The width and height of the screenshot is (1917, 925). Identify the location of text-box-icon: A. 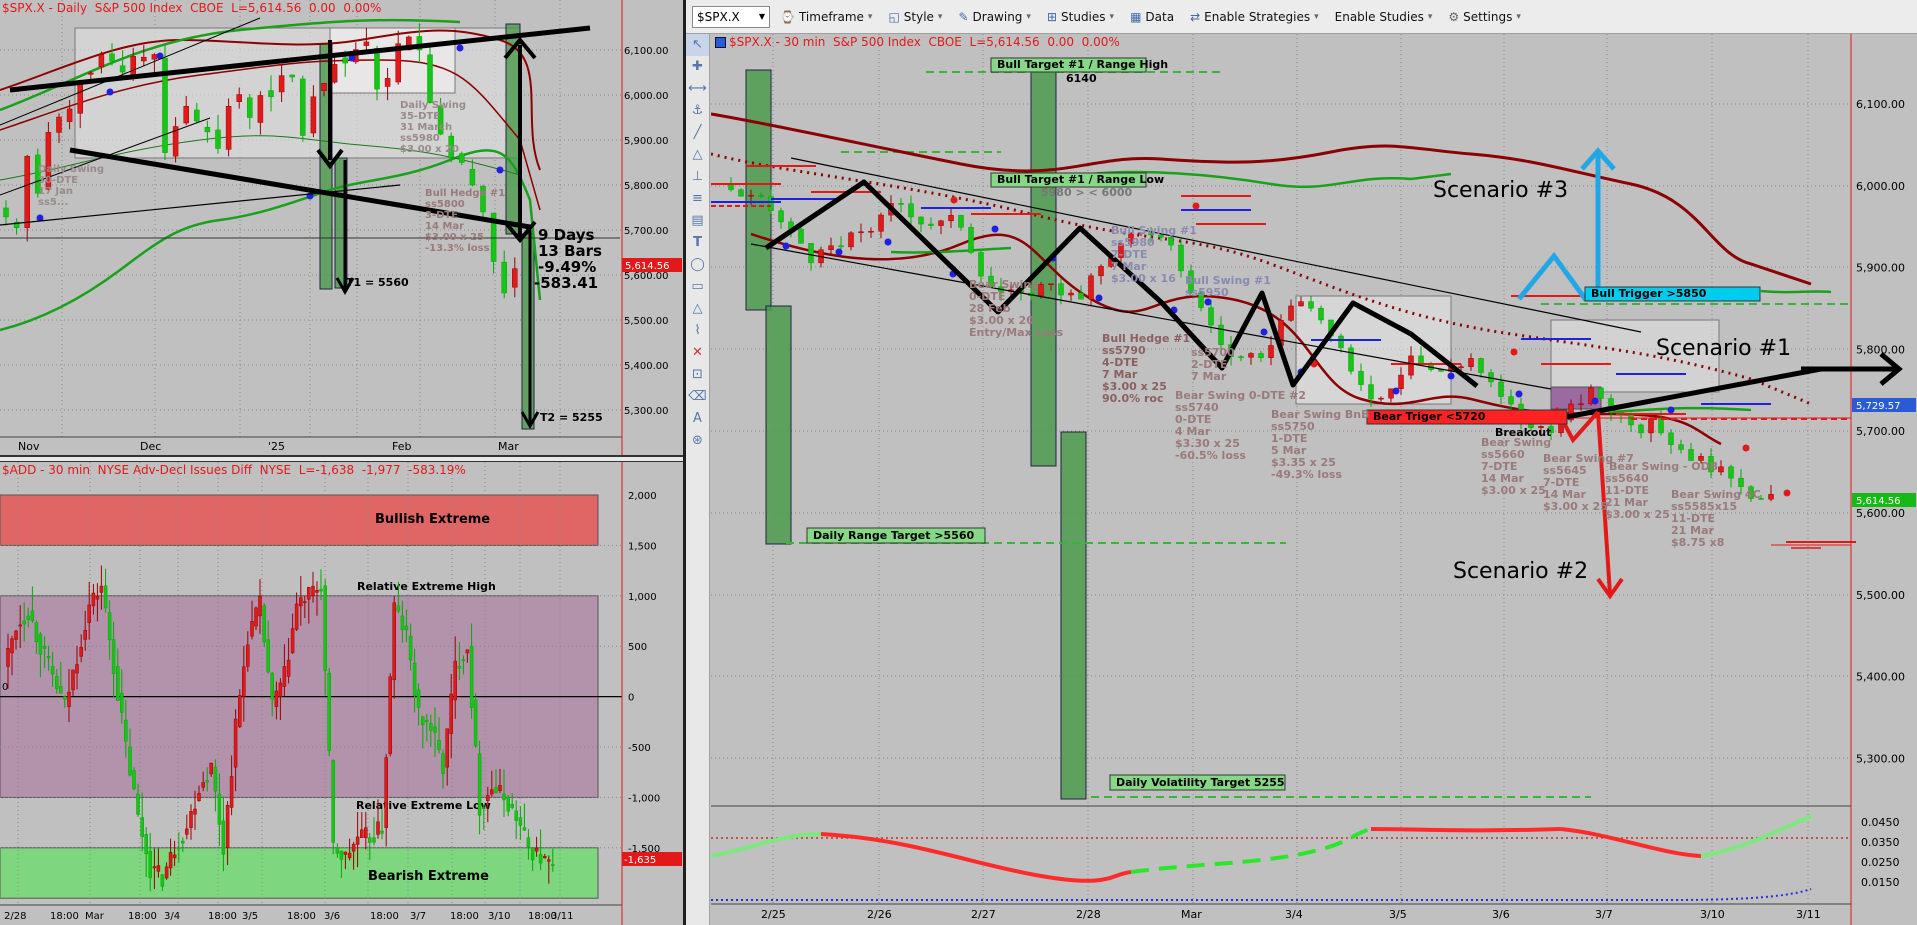
(697, 419).